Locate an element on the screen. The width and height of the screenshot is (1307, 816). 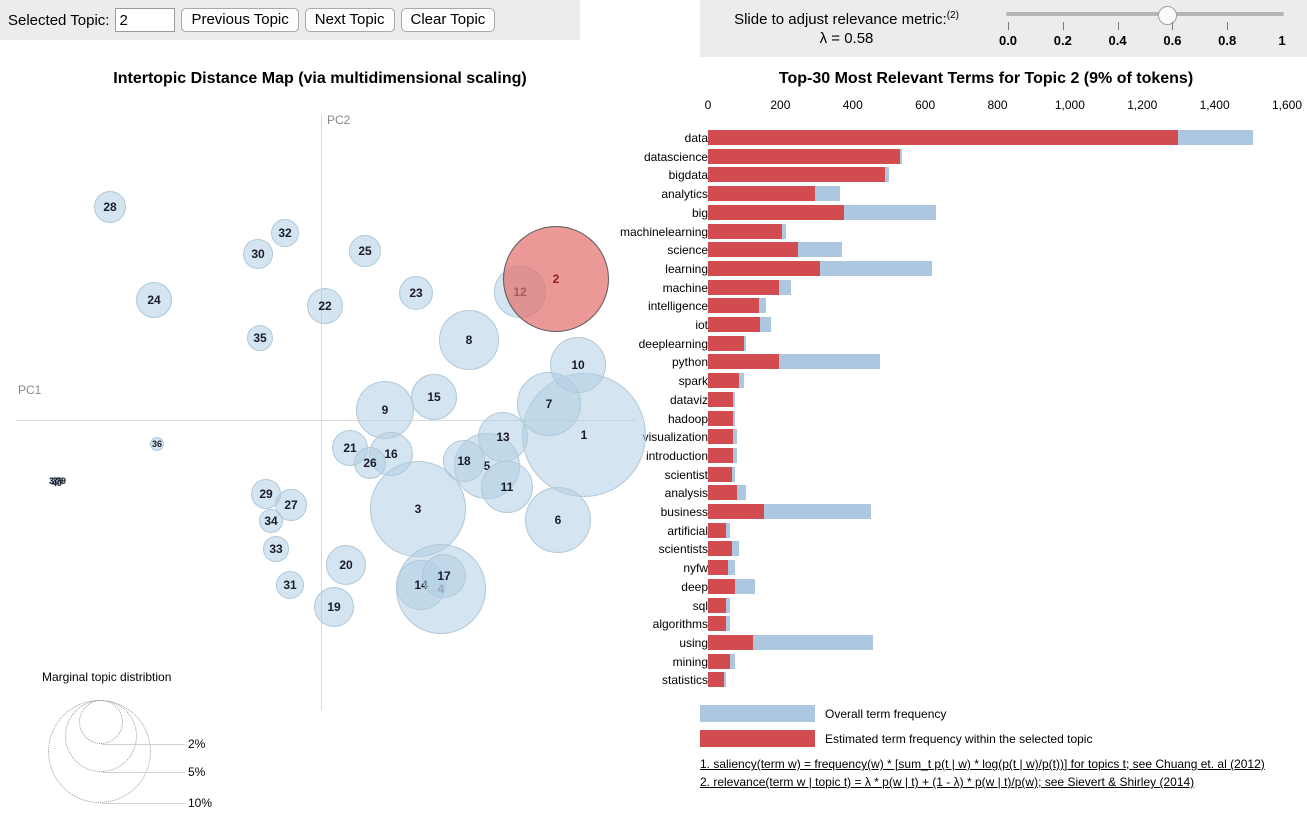
bar-topic-business is located at coordinates (736, 511).